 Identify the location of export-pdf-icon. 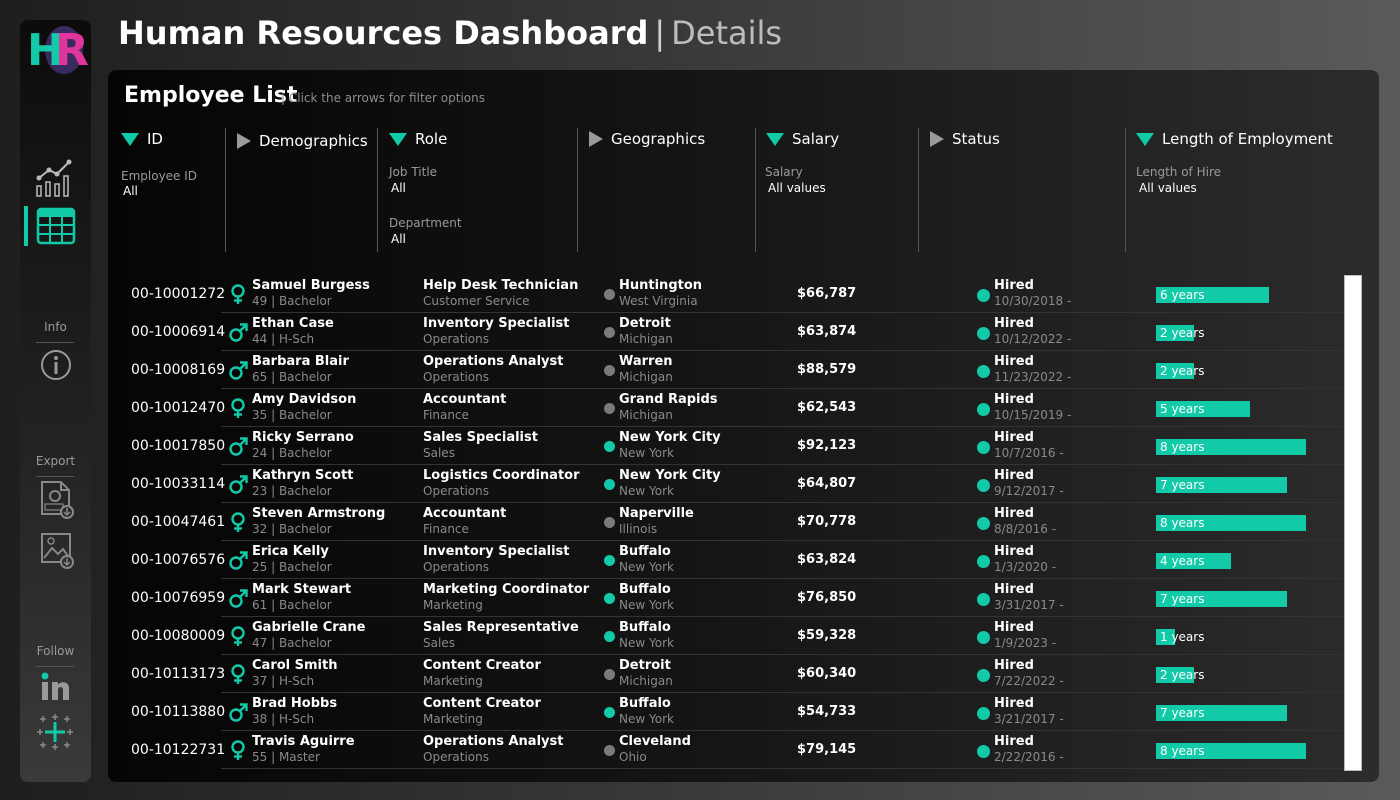
(57, 500).